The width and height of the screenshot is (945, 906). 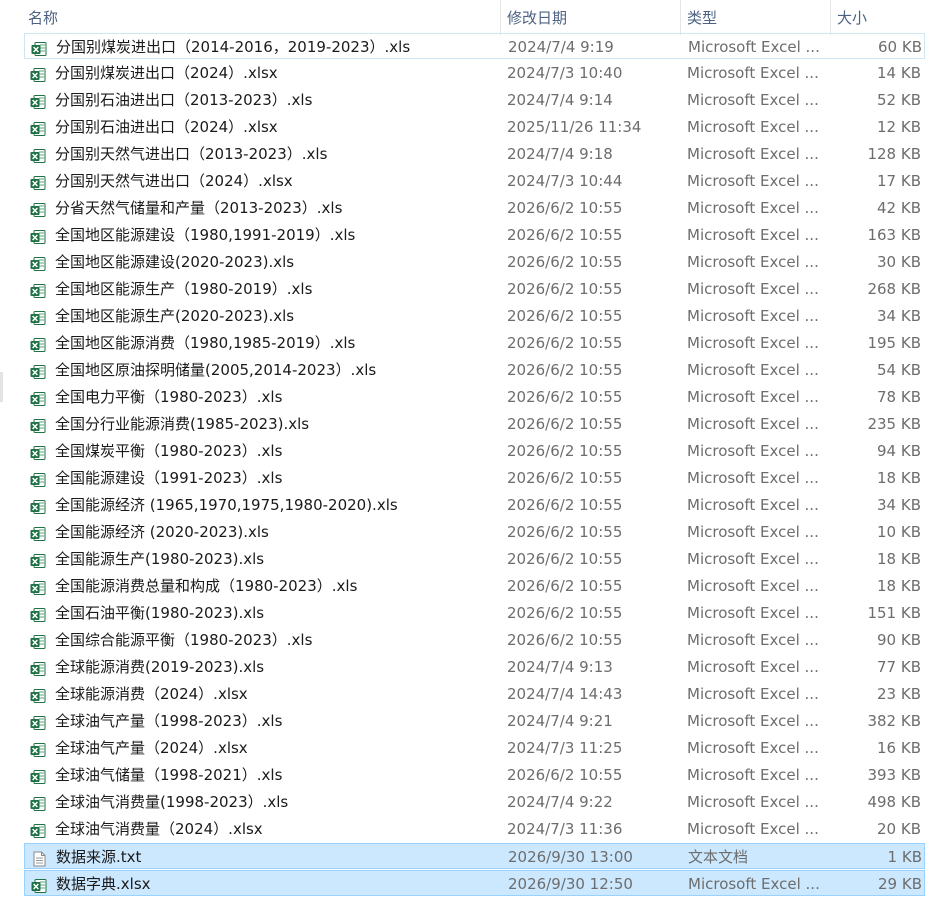 I want to click on file-name: 全球油气产量（2024）.xlsx, so click(x=151, y=748).